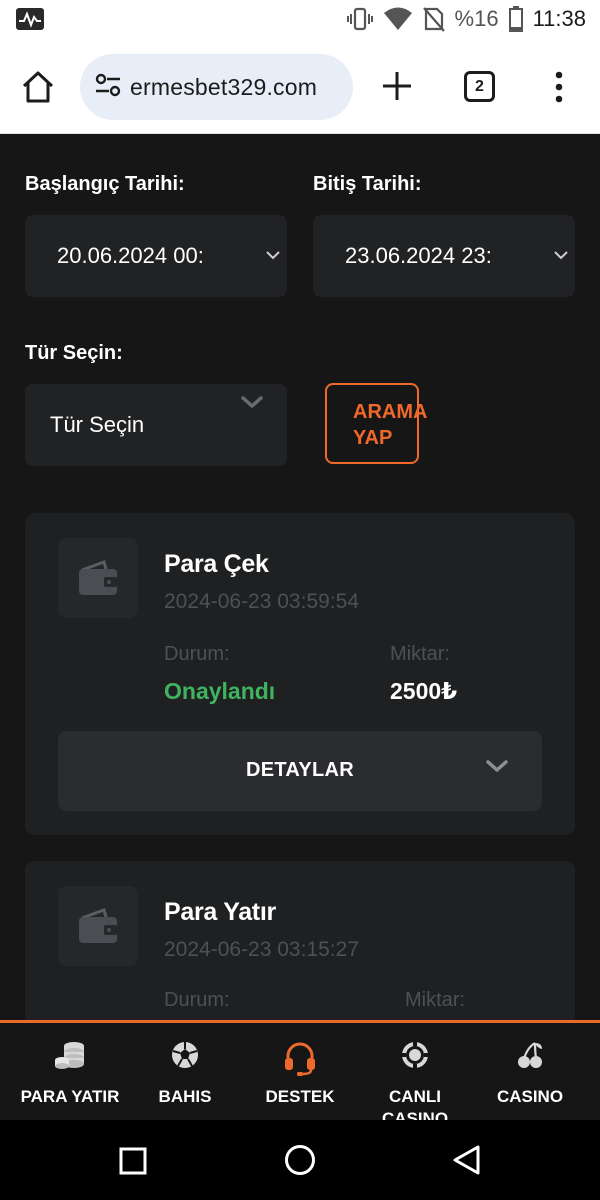 Image resolution: width=600 pixels, height=1200 pixels. Describe the element at coordinates (300, 1096) in the screenshot. I see `nav-label: DESTEK` at that location.